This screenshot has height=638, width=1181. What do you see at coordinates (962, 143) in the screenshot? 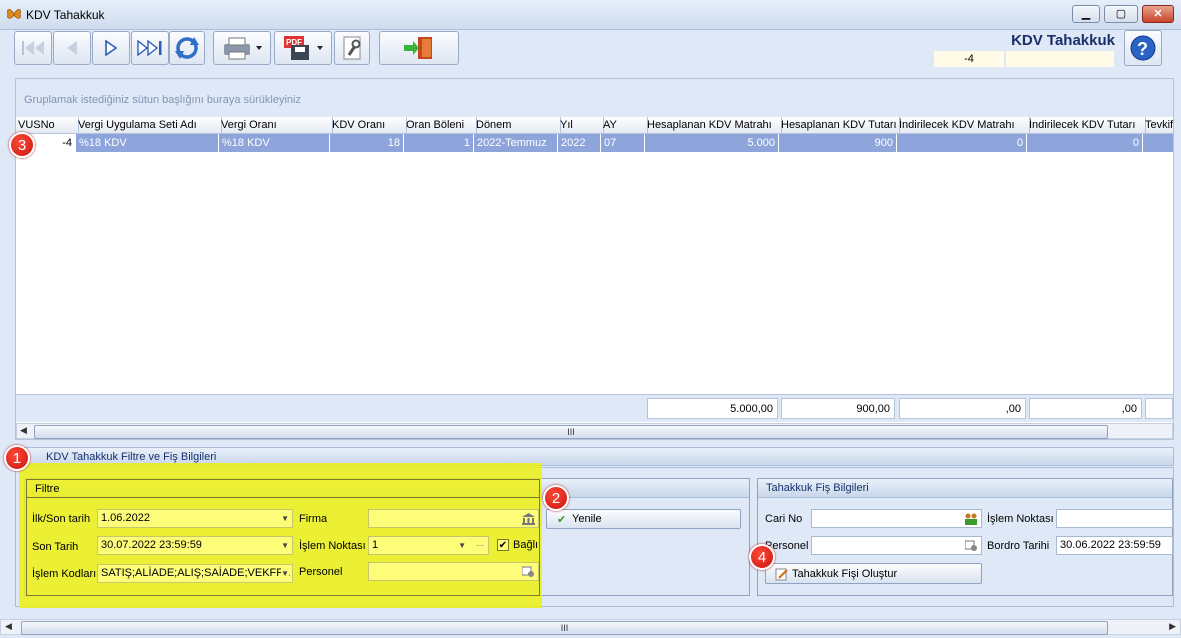
I see `cell-deduct-base: 0` at bounding box center [962, 143].